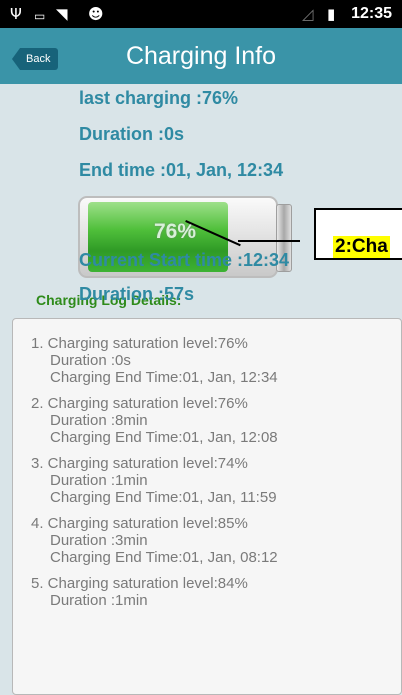  I want to click on entry-end-time: Charging End Time:01, Jan, 12:34, so click(164, 377).